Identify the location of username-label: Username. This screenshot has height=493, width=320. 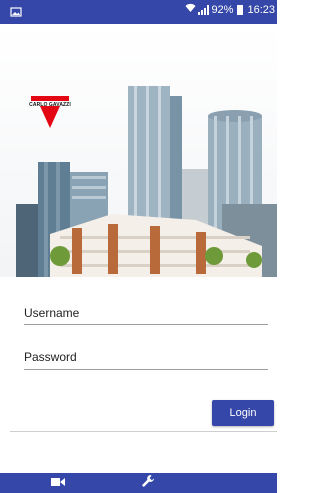
(52, 313).